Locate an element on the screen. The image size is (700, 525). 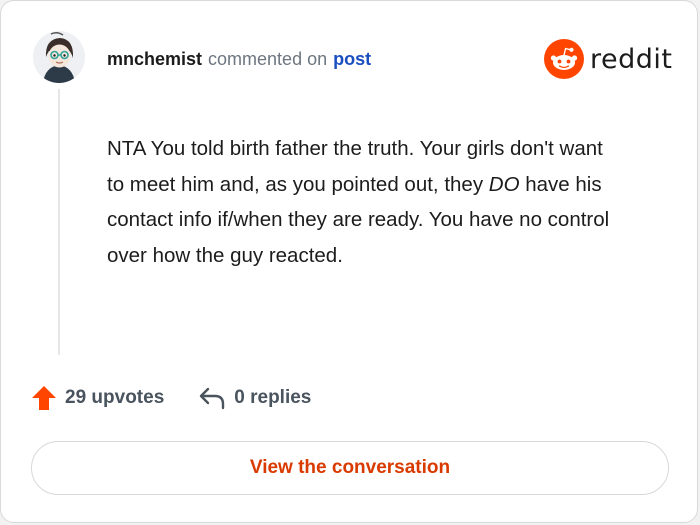
replies-count: 0 replies is located at coordinates (273, 397).